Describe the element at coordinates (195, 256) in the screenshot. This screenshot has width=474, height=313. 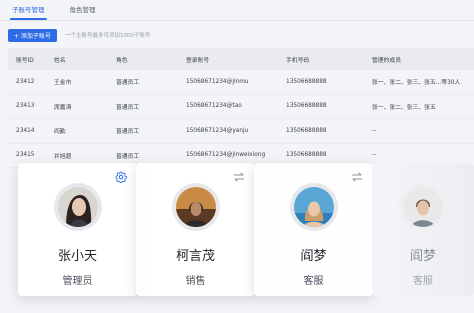
I see `member-name: 柯言茂` at that location.